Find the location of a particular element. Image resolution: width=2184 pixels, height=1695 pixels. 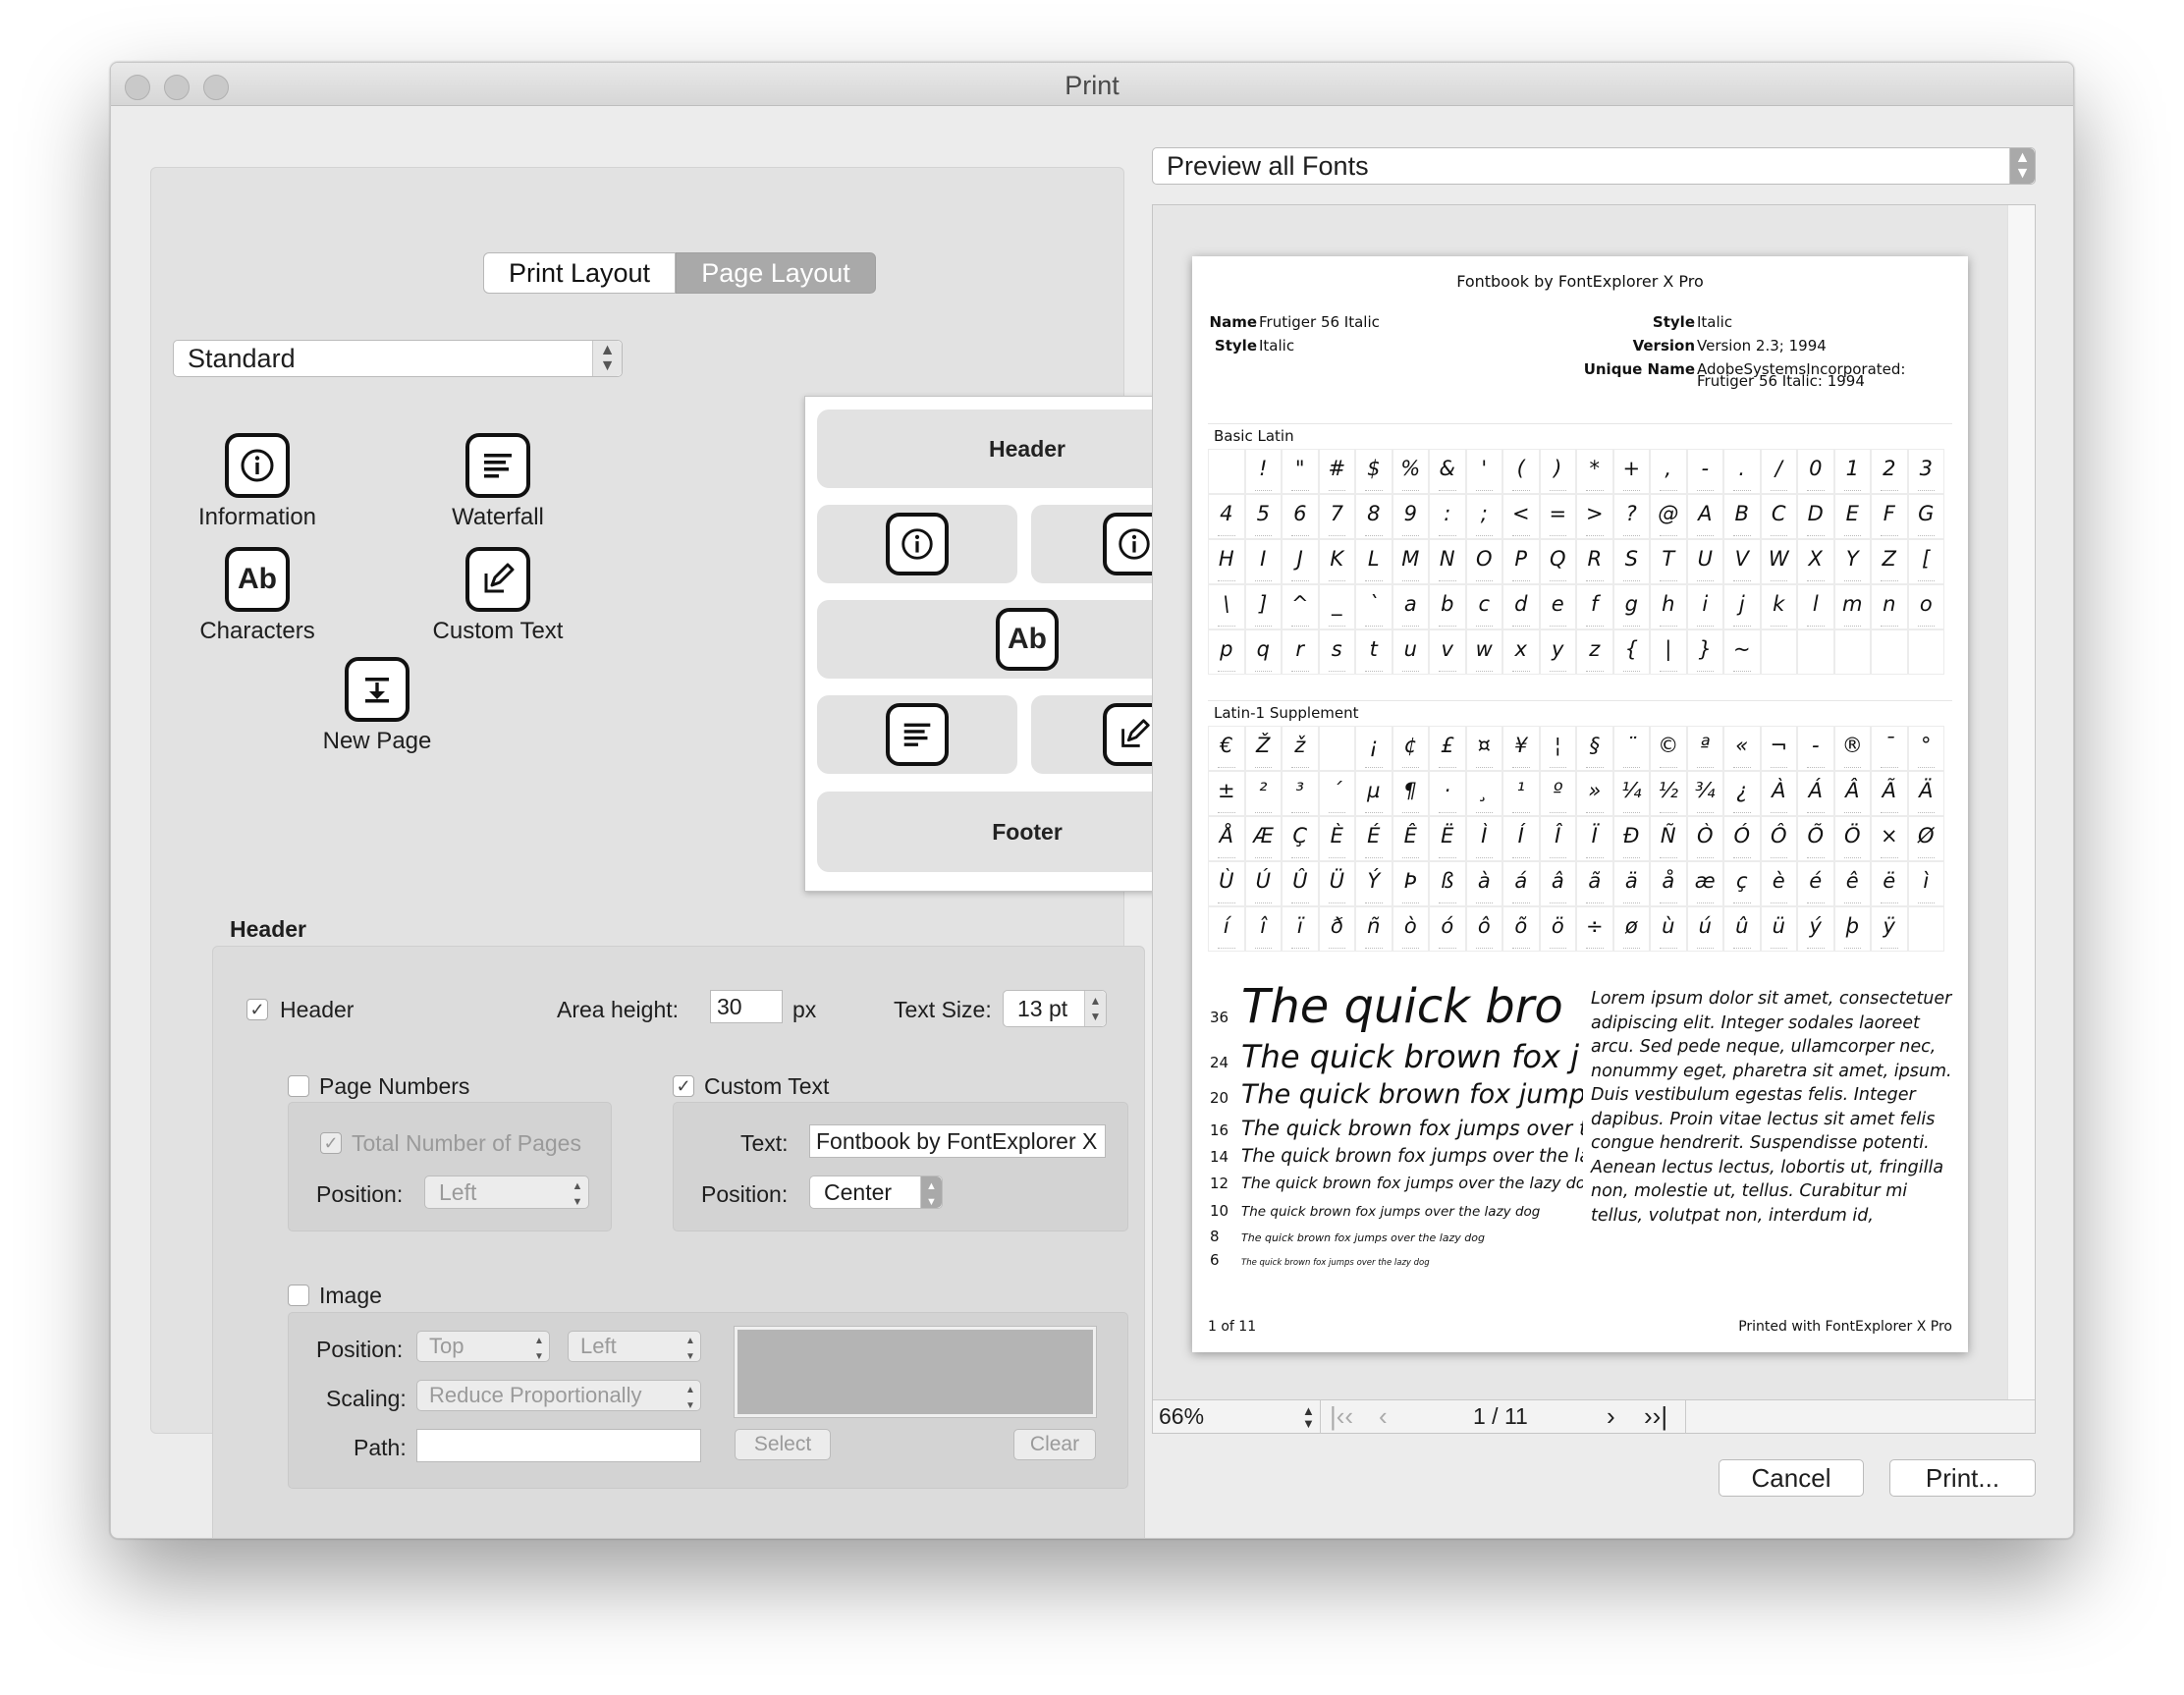

waterfall-size: 16 is located at coordinates (1219, 1130).